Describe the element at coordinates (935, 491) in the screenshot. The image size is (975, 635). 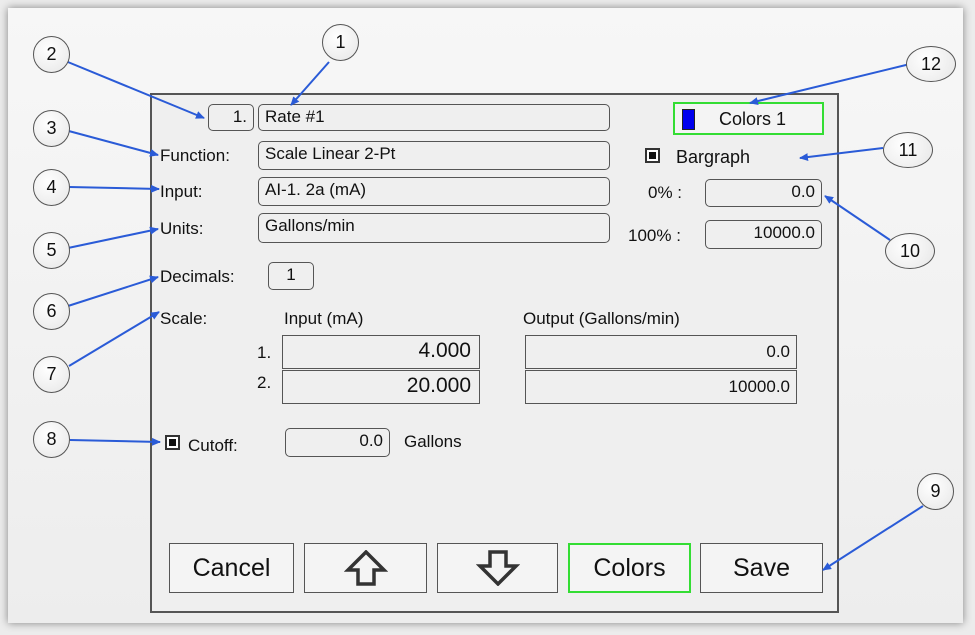
I see `callout-9: 9` at that location.